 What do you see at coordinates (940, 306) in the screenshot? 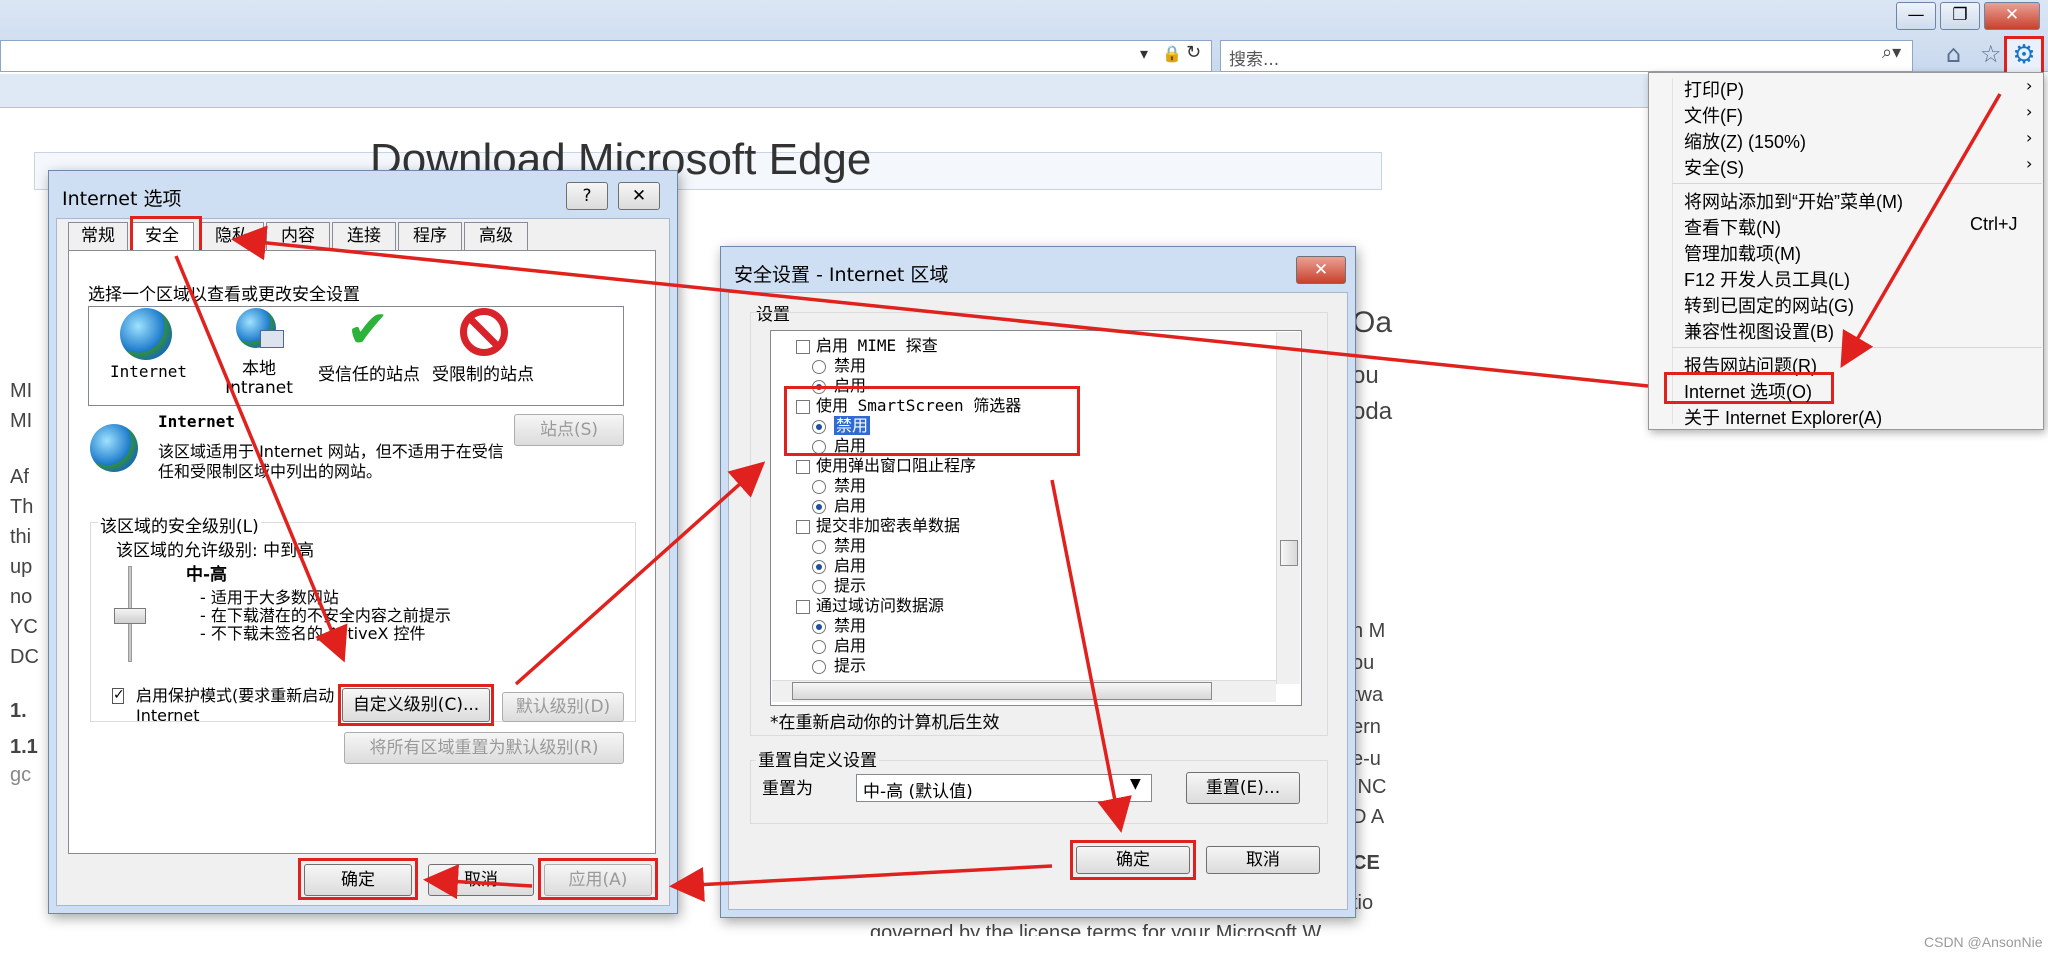
I see `arrow-options-to-security-tab` at bounding box center [940, 306].